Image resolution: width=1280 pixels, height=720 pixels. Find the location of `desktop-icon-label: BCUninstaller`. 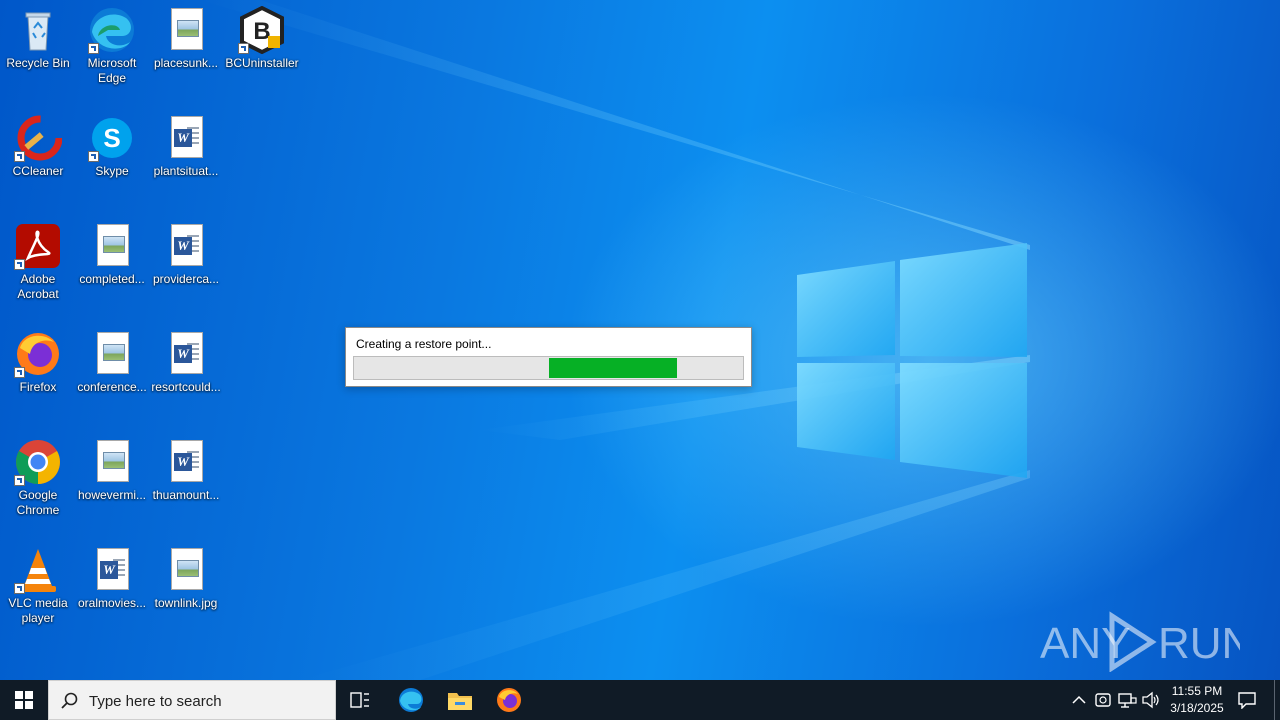

desktop-icon-label: BCUninstaller is located at coordinates (262, 63).